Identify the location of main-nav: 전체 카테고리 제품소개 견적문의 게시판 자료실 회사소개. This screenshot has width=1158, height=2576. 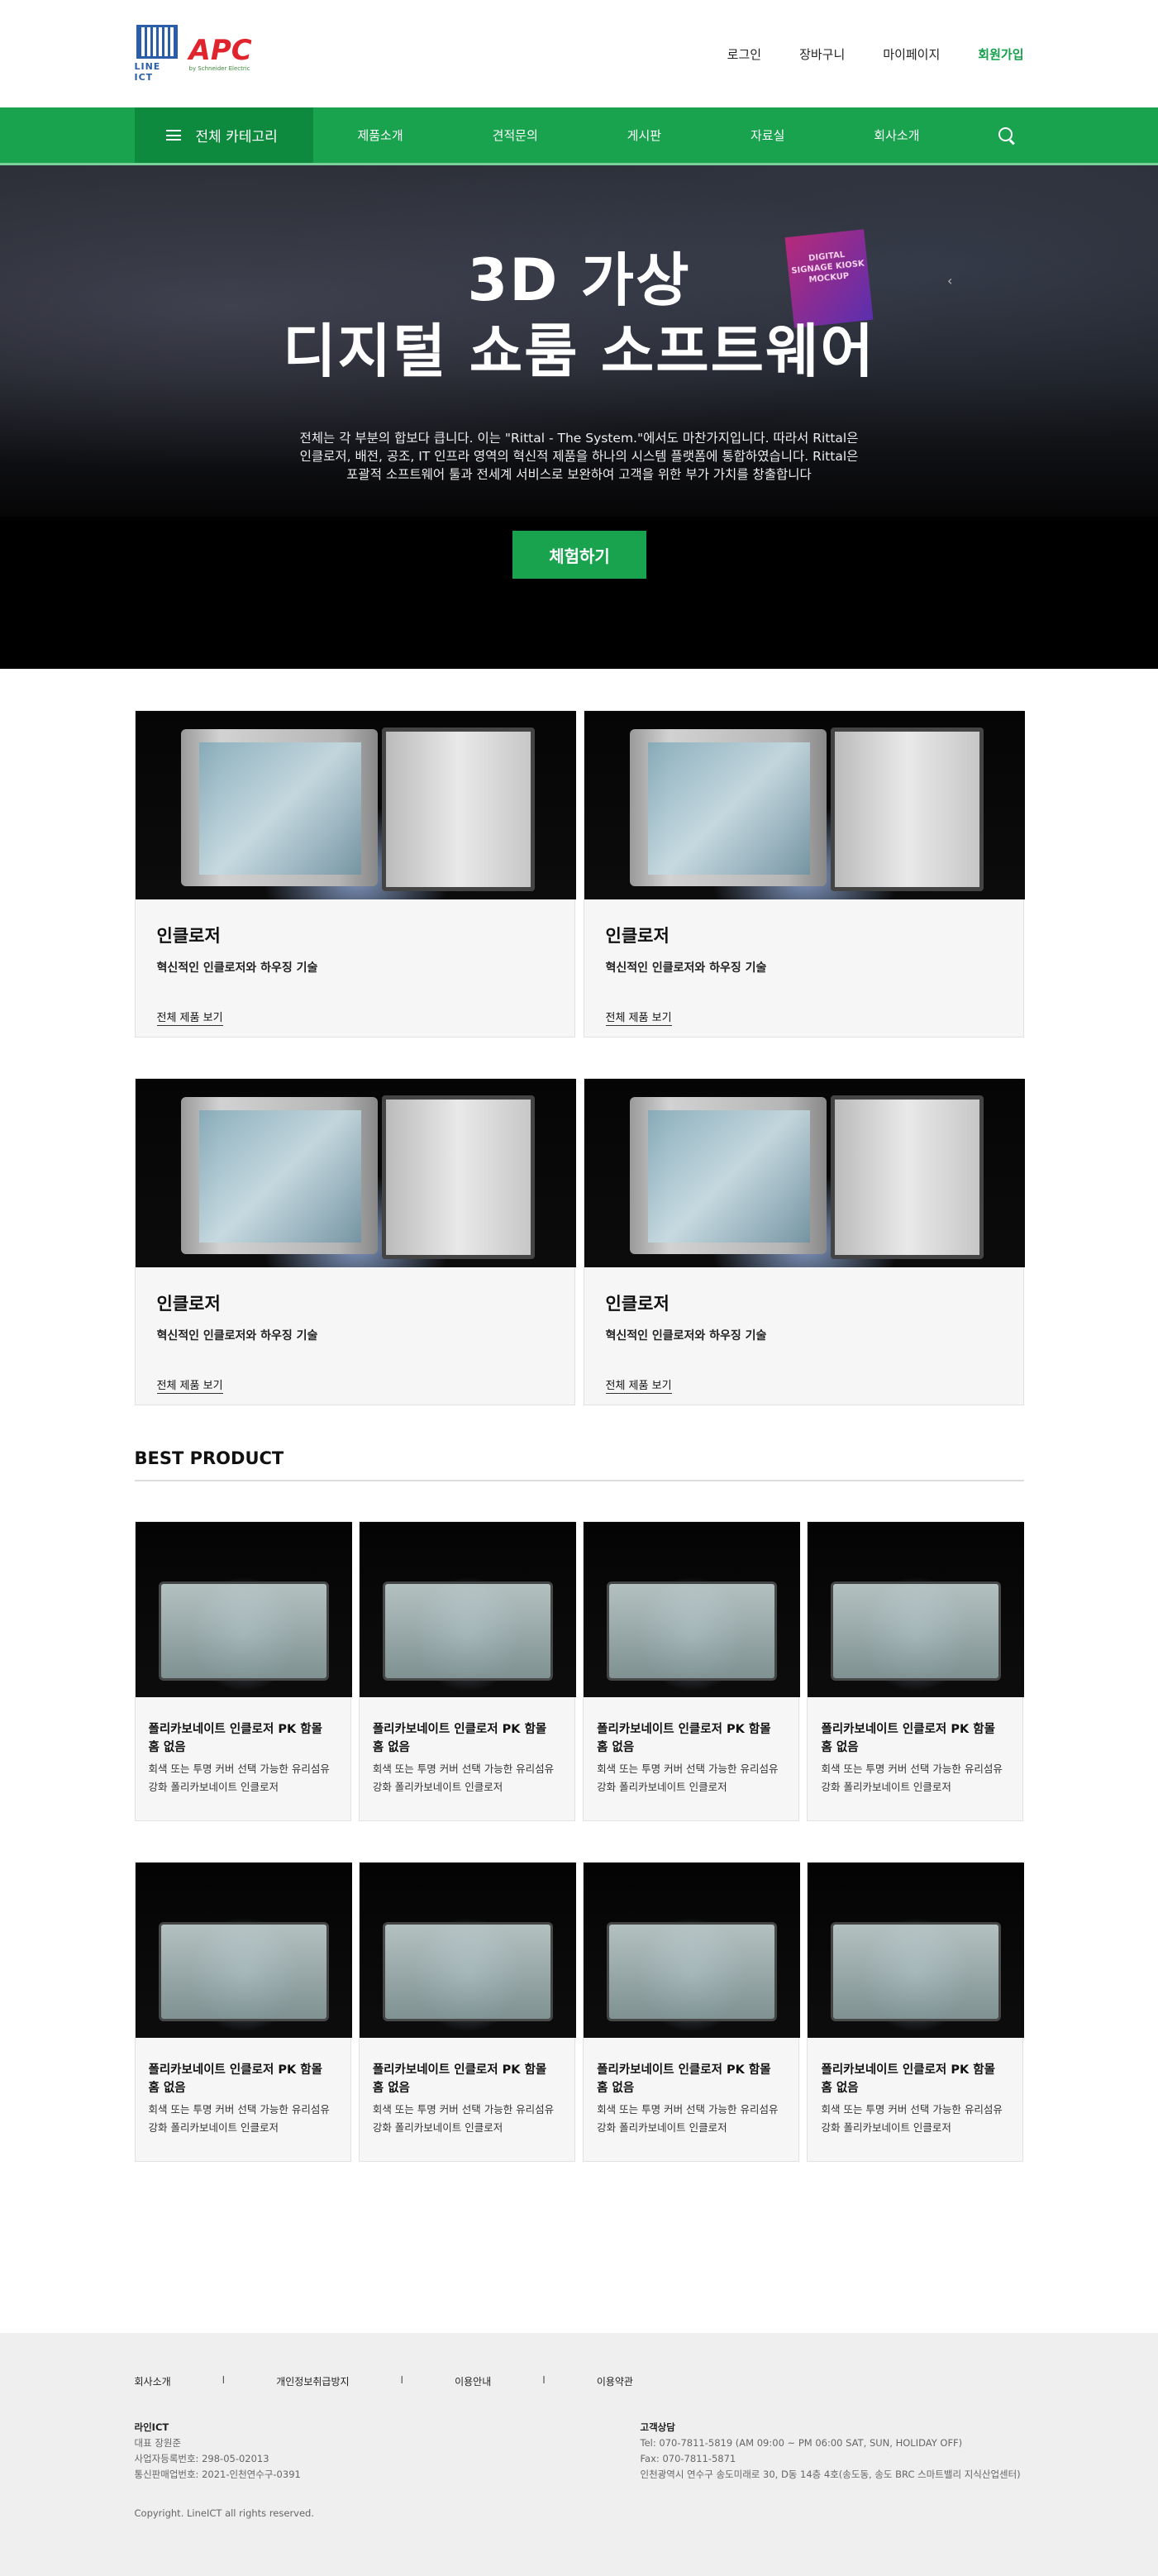
(579, 136).